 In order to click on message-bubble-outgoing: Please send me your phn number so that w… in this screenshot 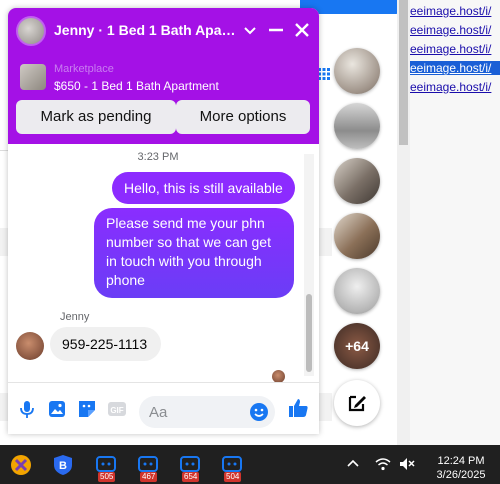, I will do `click(194, 253)`.